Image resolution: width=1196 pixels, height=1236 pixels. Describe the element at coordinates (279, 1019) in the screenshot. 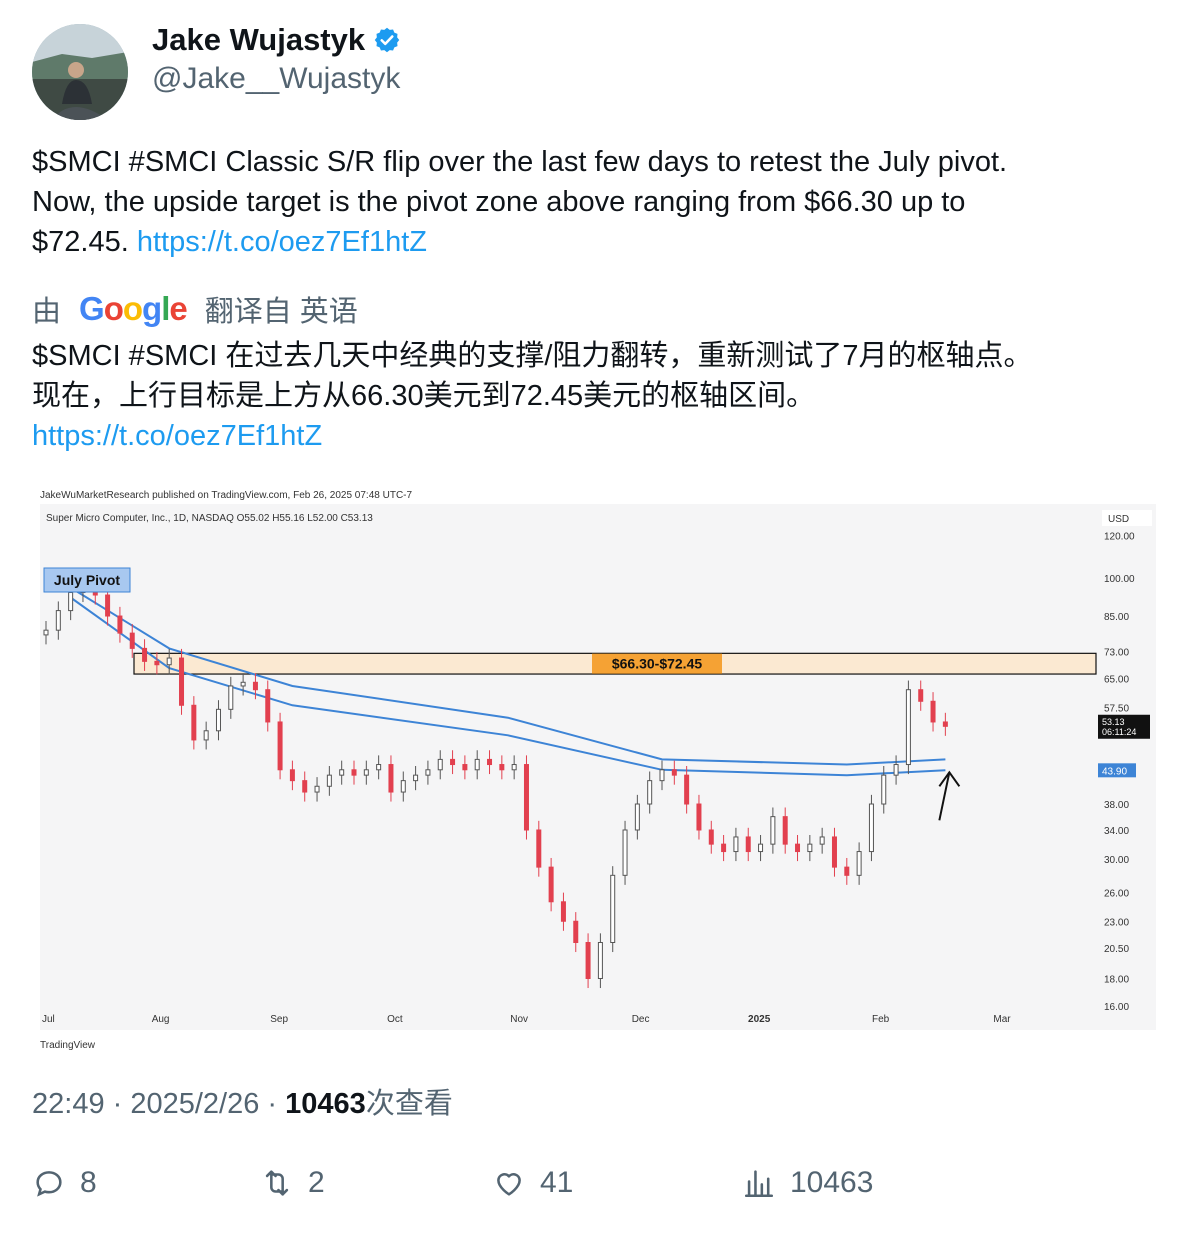

I see `x-tick-label: Sep` at that location.